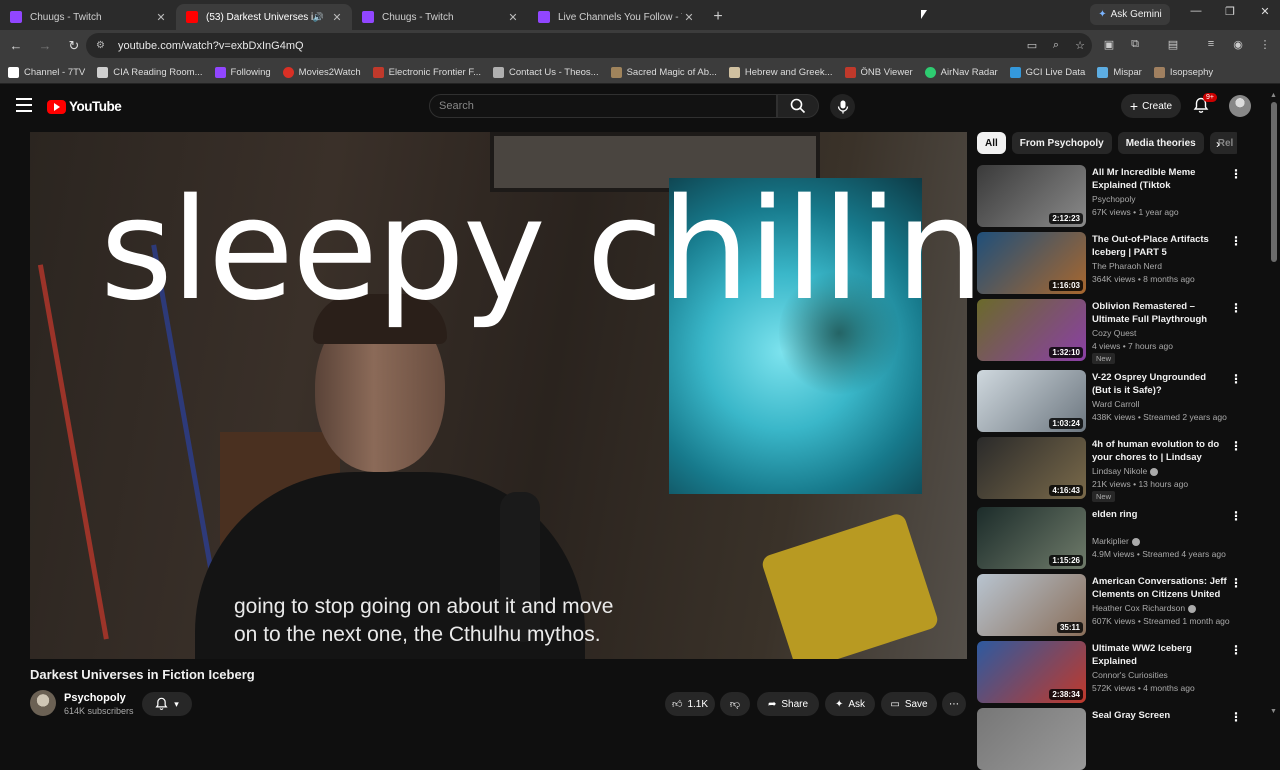 The height and width of the screenshot is (770, 1280). I want to click on subscription-notification-button: ▾, so click(167, 704).